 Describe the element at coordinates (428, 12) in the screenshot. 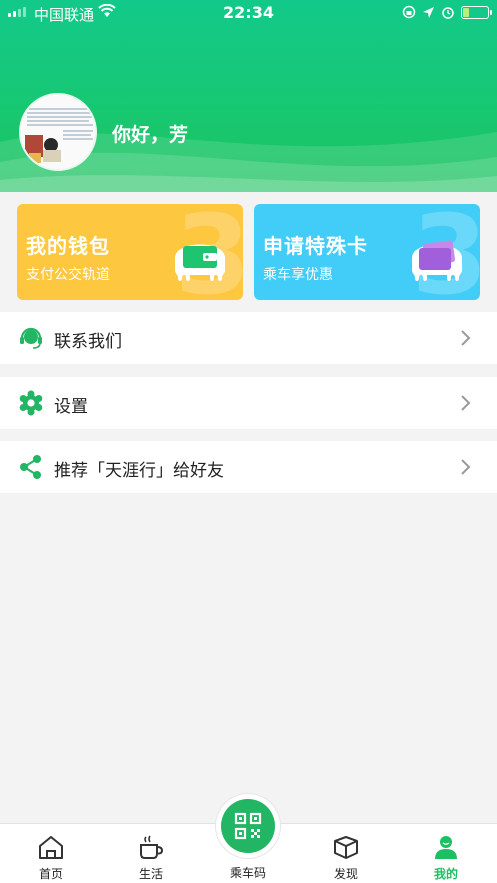

I see `location-icon` at that location.